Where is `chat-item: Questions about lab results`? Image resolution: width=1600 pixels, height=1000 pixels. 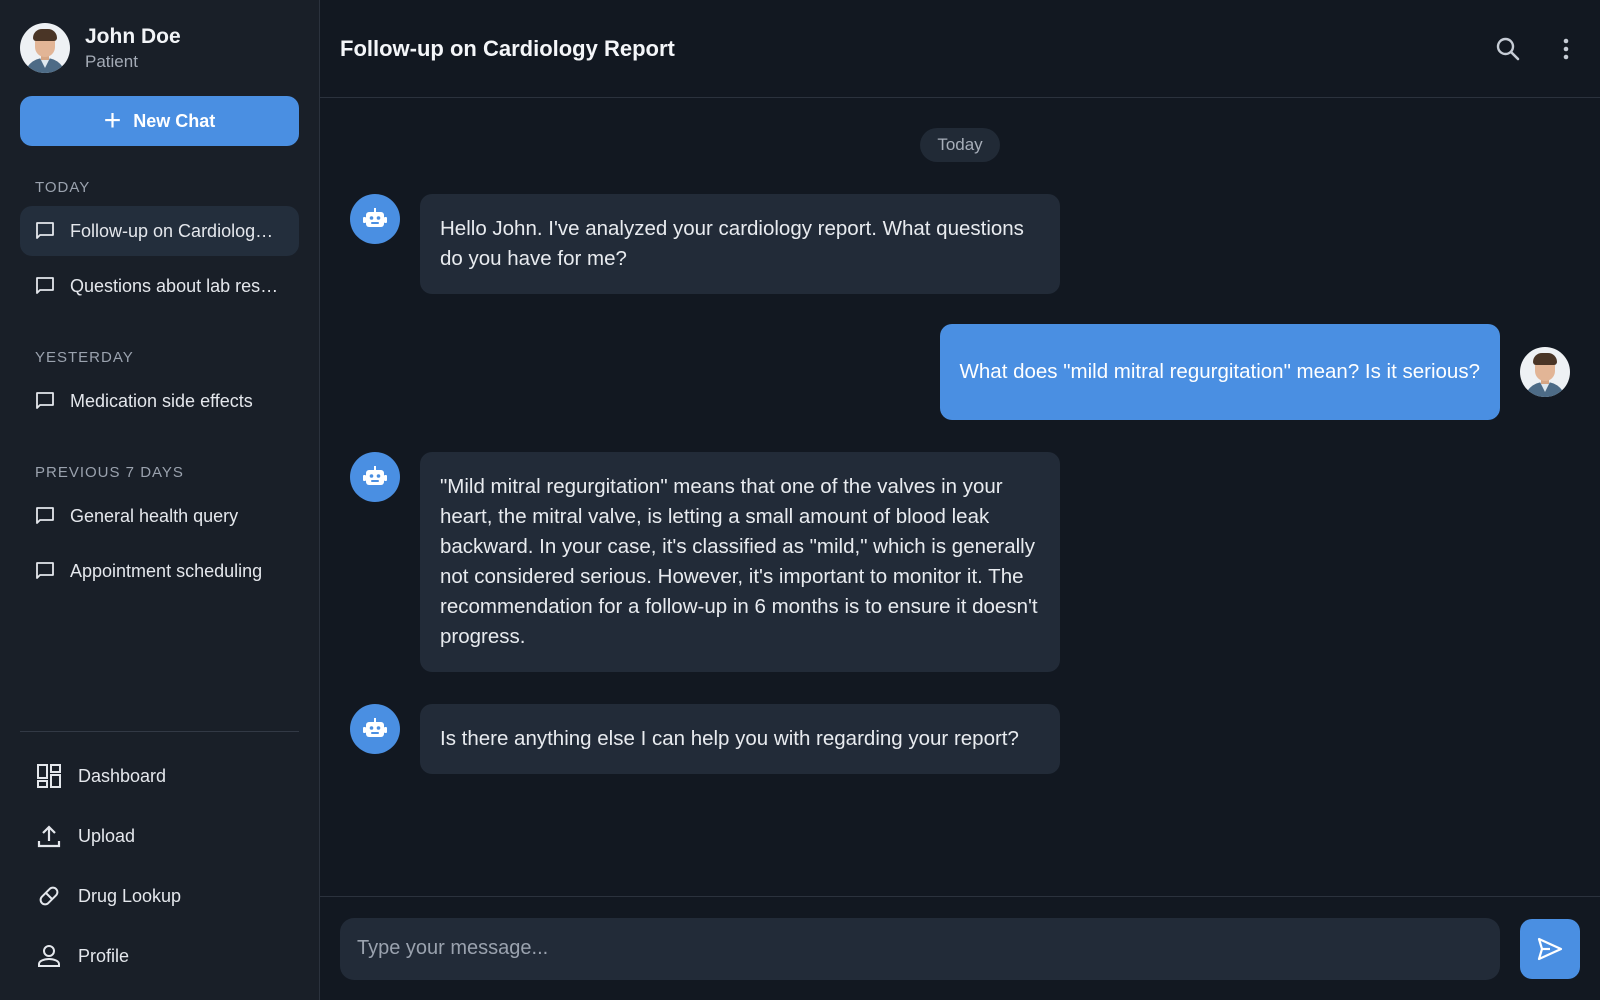
chat-item: Questions about lab results is located at coordinates (159, 286).